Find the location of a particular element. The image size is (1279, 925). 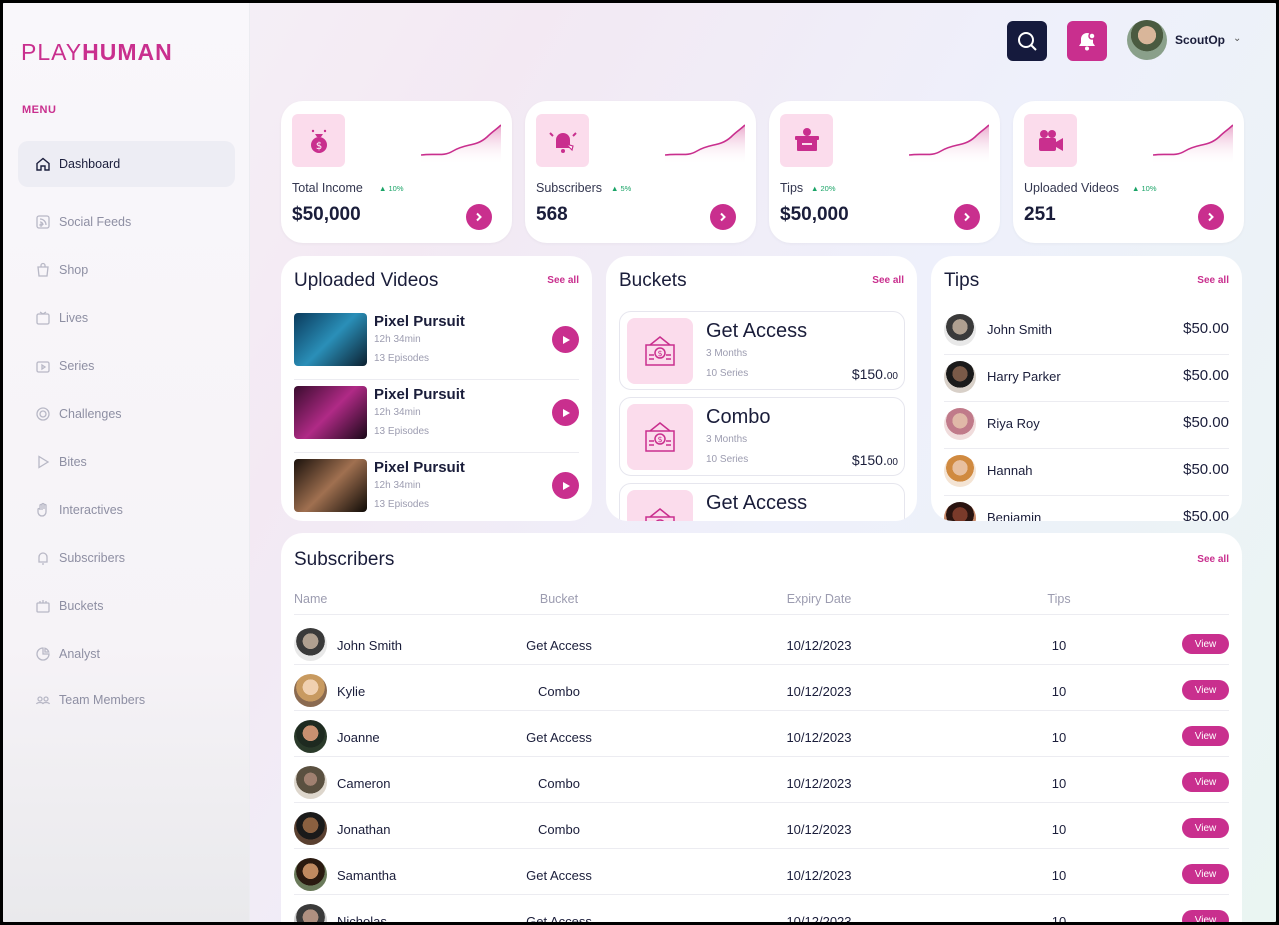

table-row: Cameron Combo 10/12/2023 10 View is located at coordinates (761, 780).